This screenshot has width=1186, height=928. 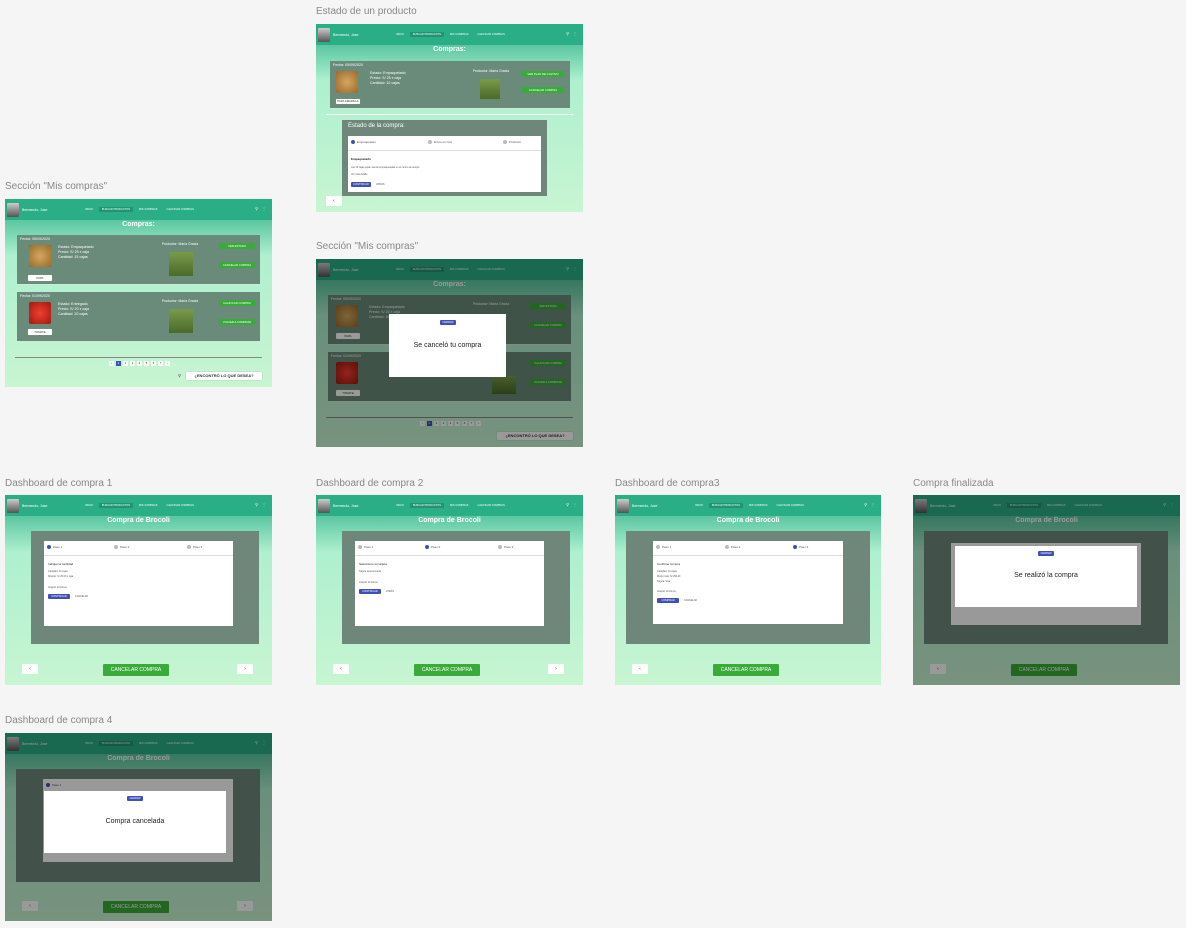 I want to click on potato-image, so click(x=347, y=82).